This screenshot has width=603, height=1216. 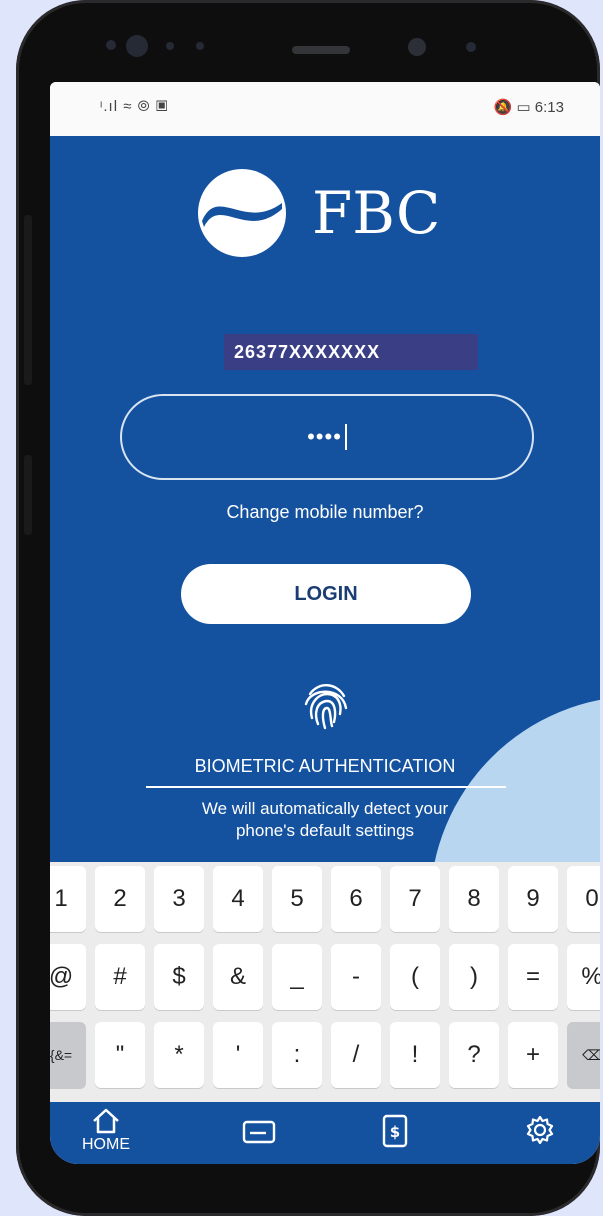 I want to click on keyboard-key: $, so click(x=179, y=977).